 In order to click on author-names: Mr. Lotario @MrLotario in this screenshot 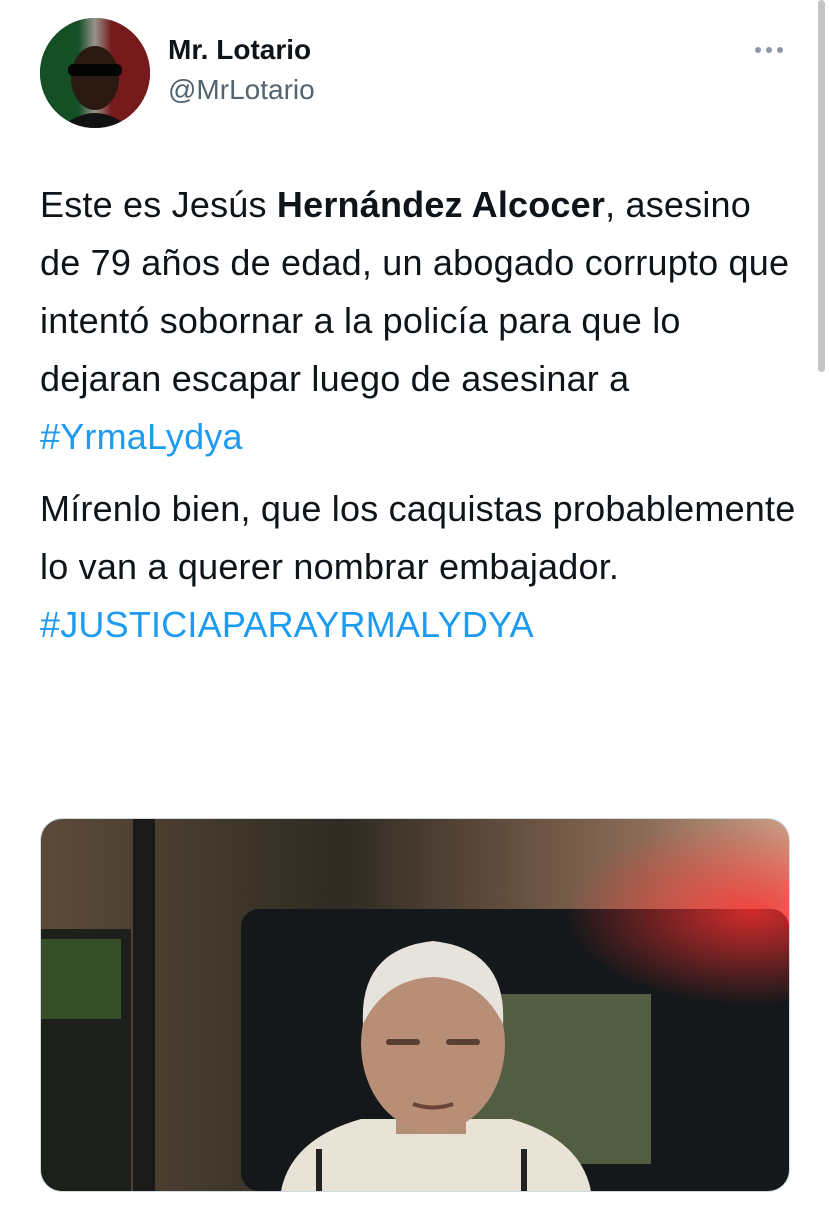, I will do `click(241, 70)`.